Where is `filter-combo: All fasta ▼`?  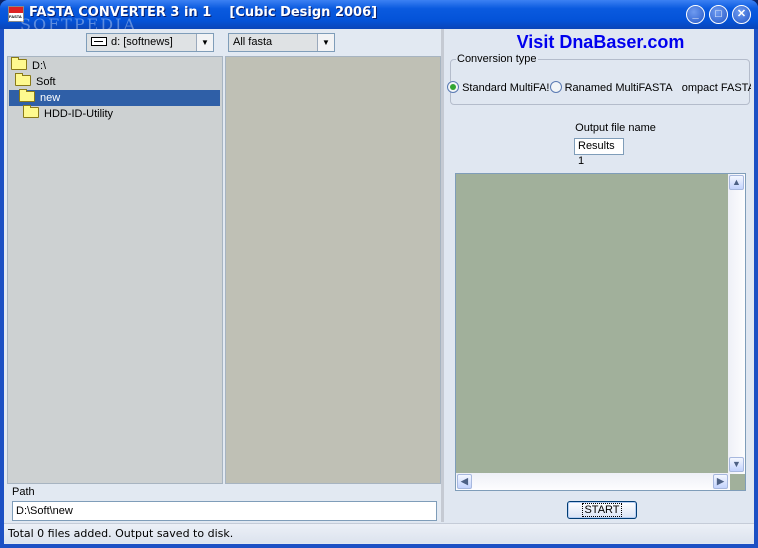
filter-combo: All fasta ▼ is located at coordinates (281, 42).